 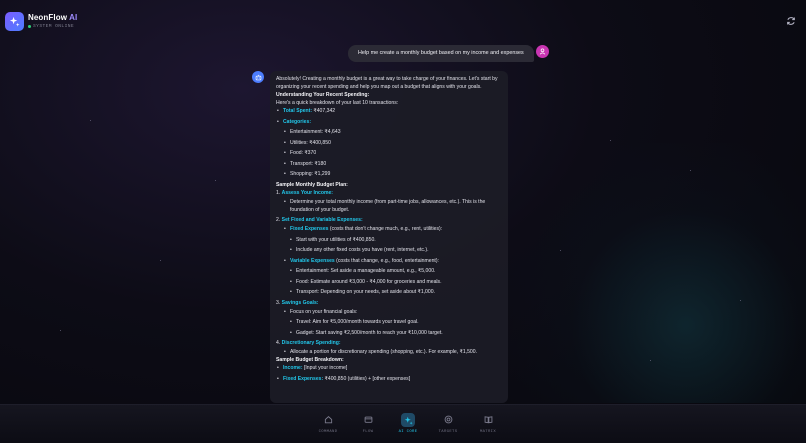 What do you see at coordinates (389, 122) in the screenshot?
I see `list-item-categories: Categories:` at bounding box center [389, 122].